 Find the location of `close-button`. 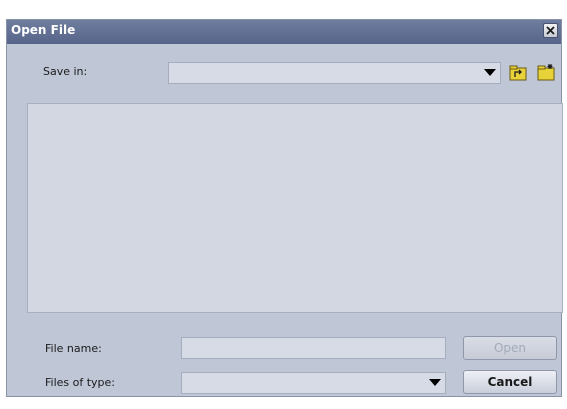

close-button is located at coordinates (550, 30).